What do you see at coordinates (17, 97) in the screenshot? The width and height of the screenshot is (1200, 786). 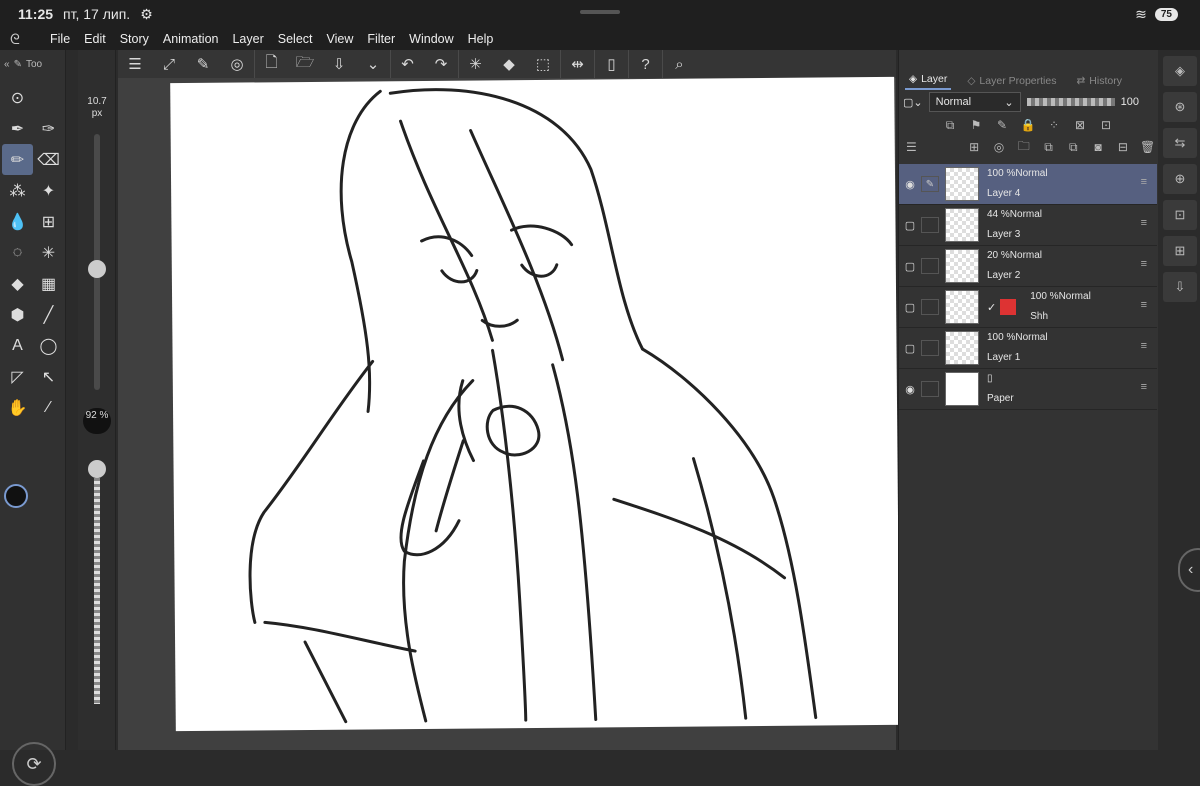 I see `download-icon: ⊙` at bounding box center [17, 97].